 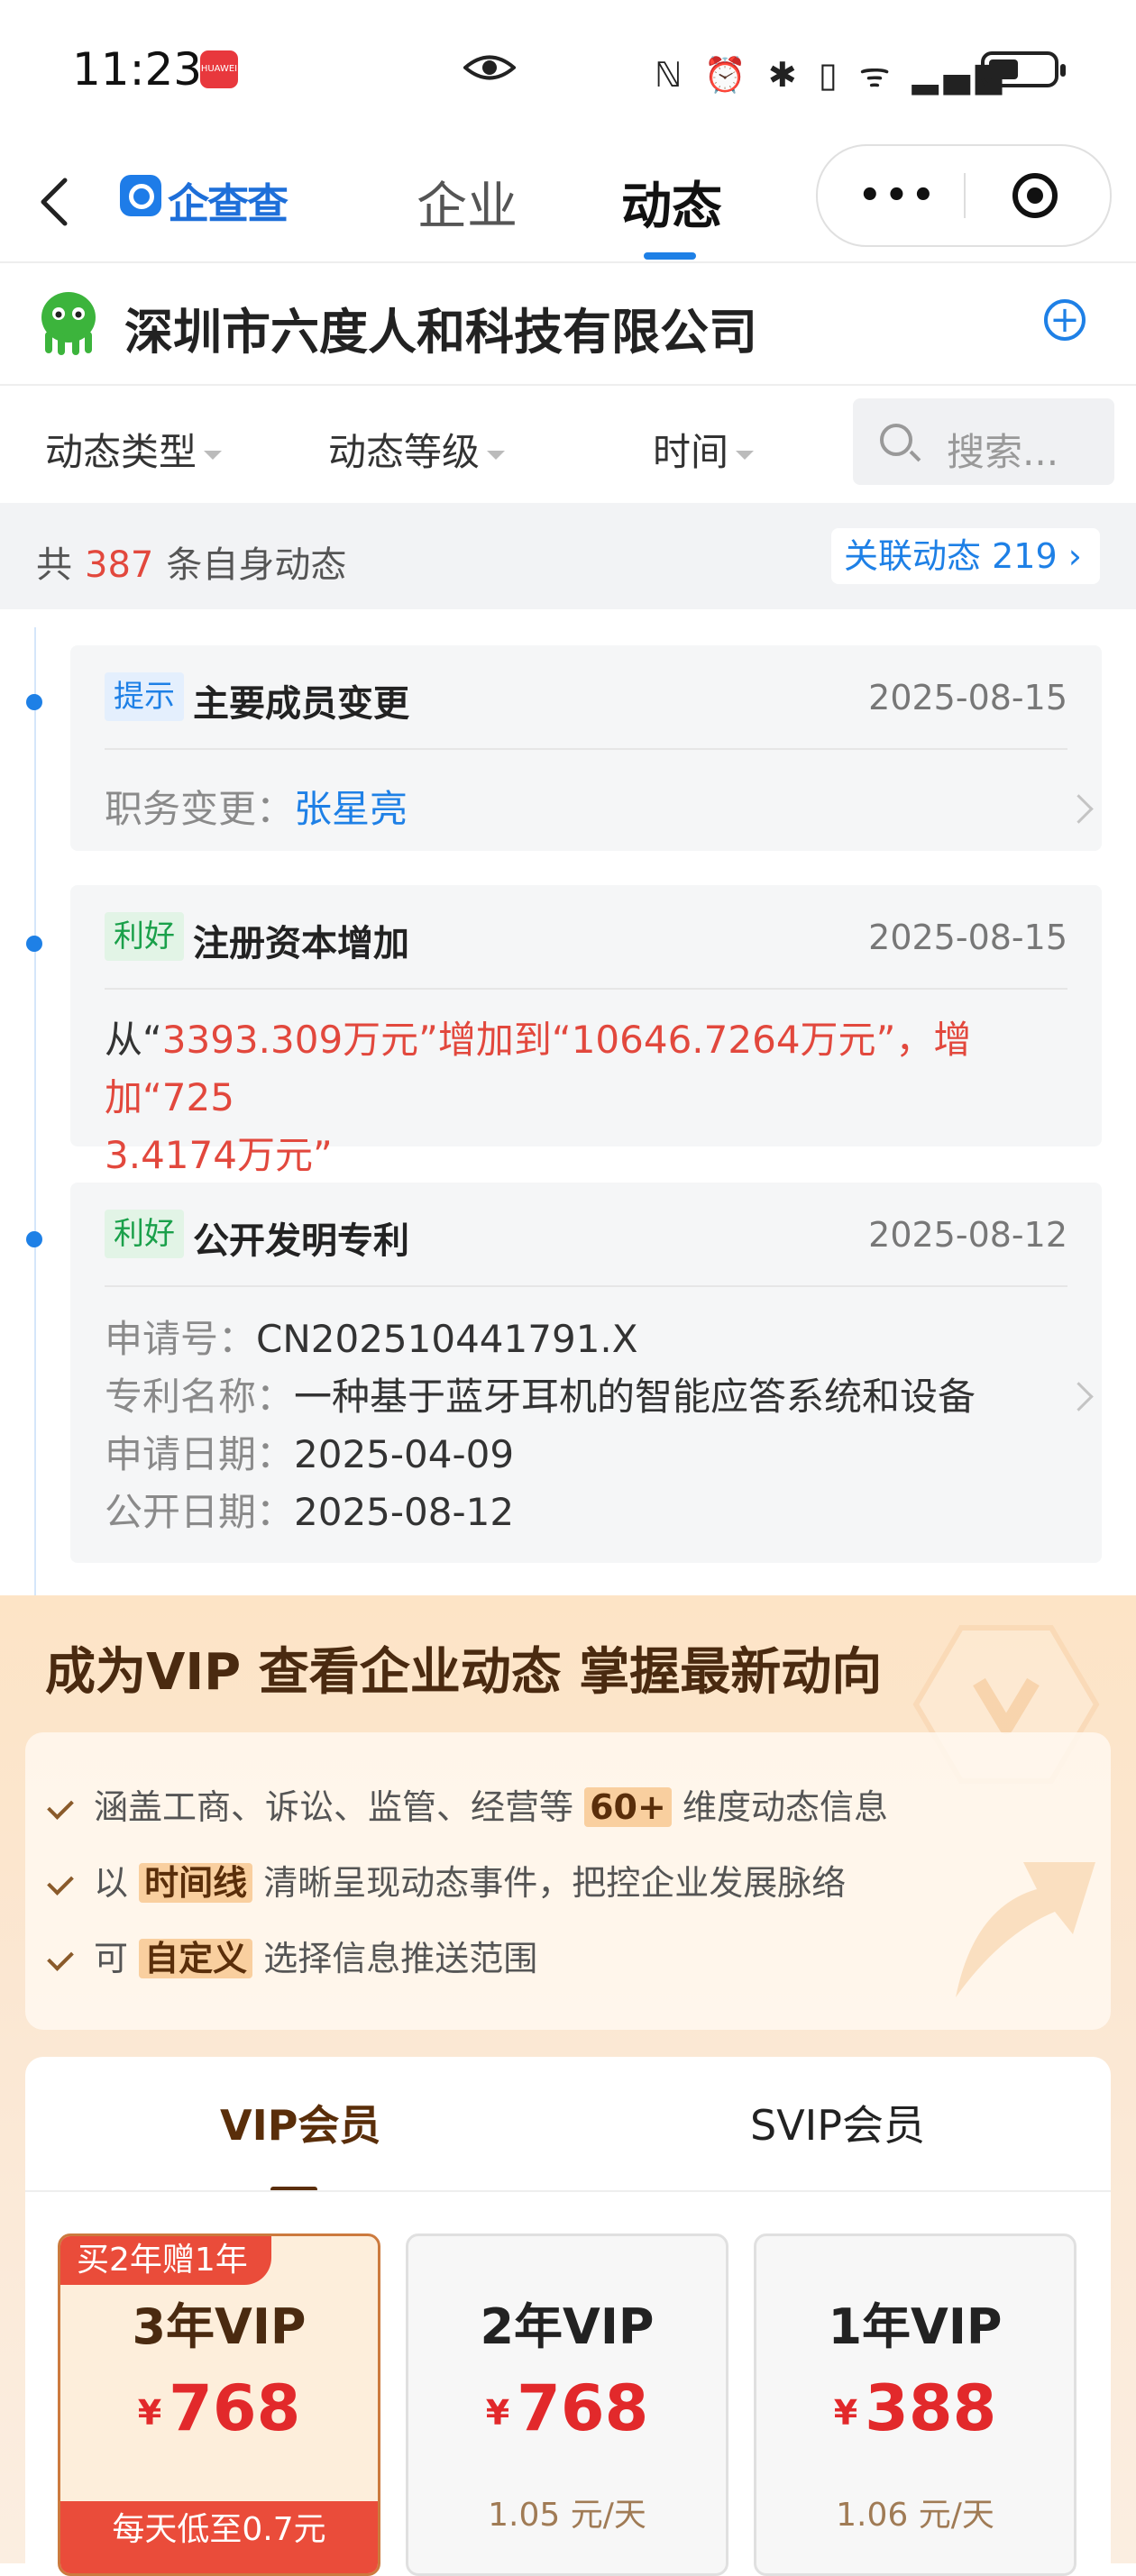 What do you see at coordinates (966, 556) in the screenshot?
I see `related-dynamics-button: 关联动态 219 ›` at bounding box center [966, 556].